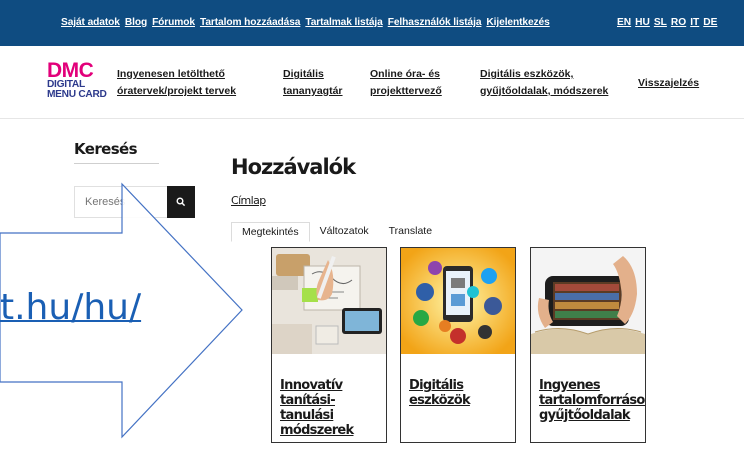  I want to click on language-switcher: EN HU SL RO IT DE, so click(667, 22).